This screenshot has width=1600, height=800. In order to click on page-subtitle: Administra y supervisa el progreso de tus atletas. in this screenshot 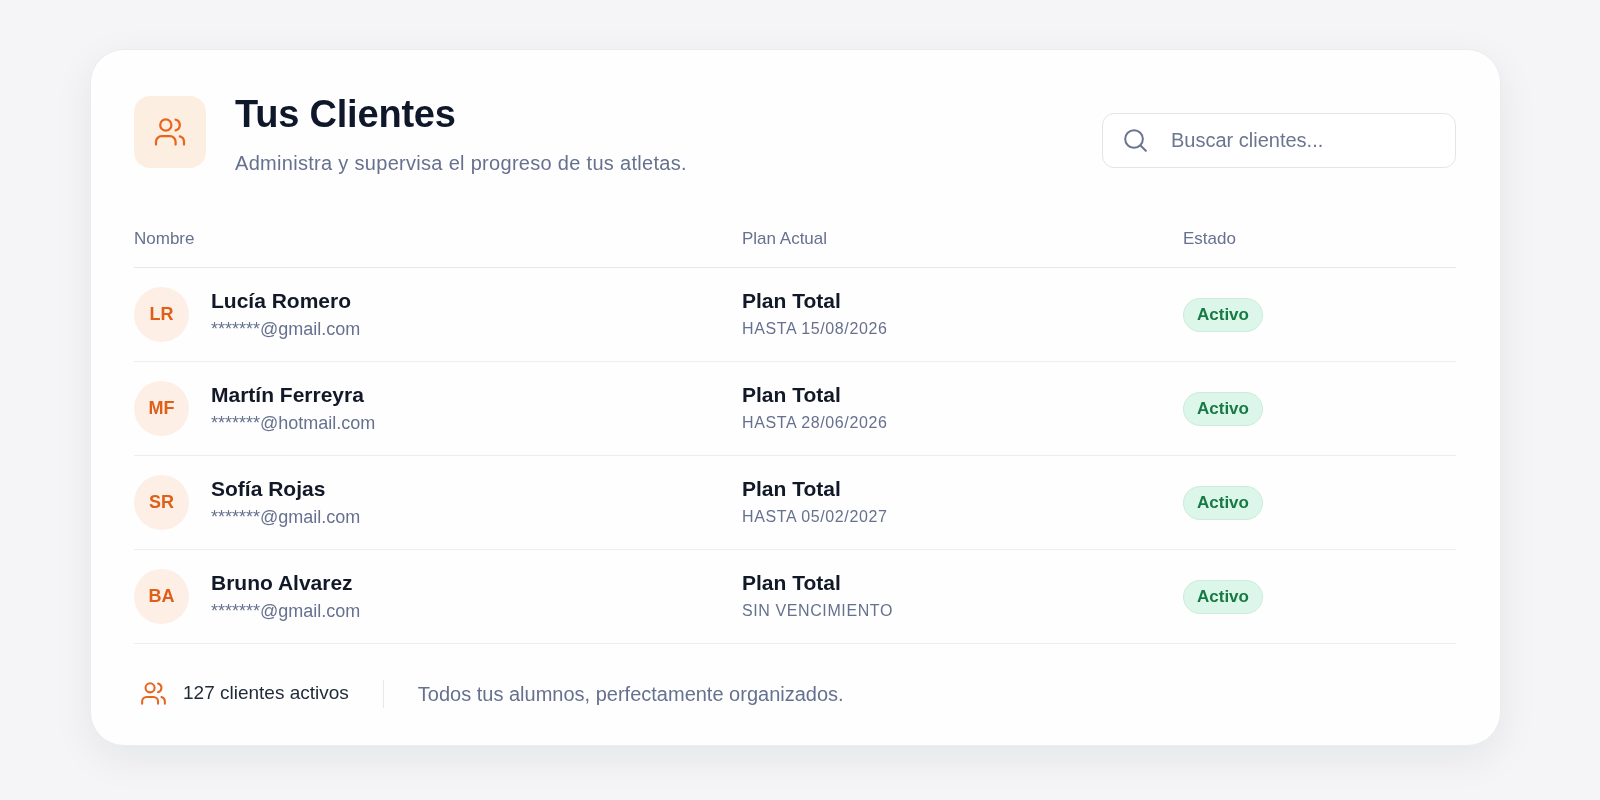, I will do `click(461, 163)`.